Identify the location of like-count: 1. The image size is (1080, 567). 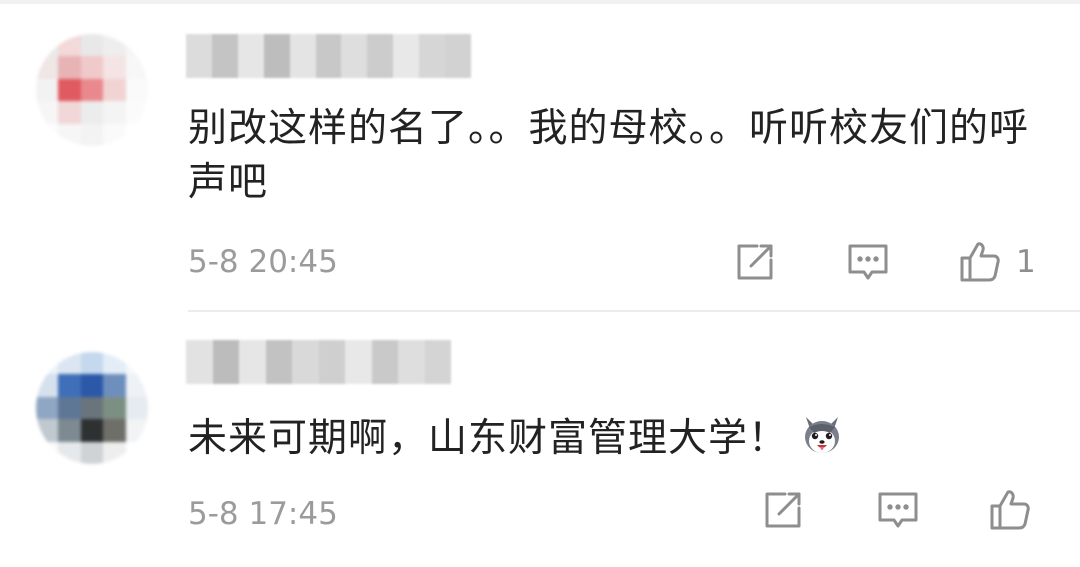
(1026, 262).